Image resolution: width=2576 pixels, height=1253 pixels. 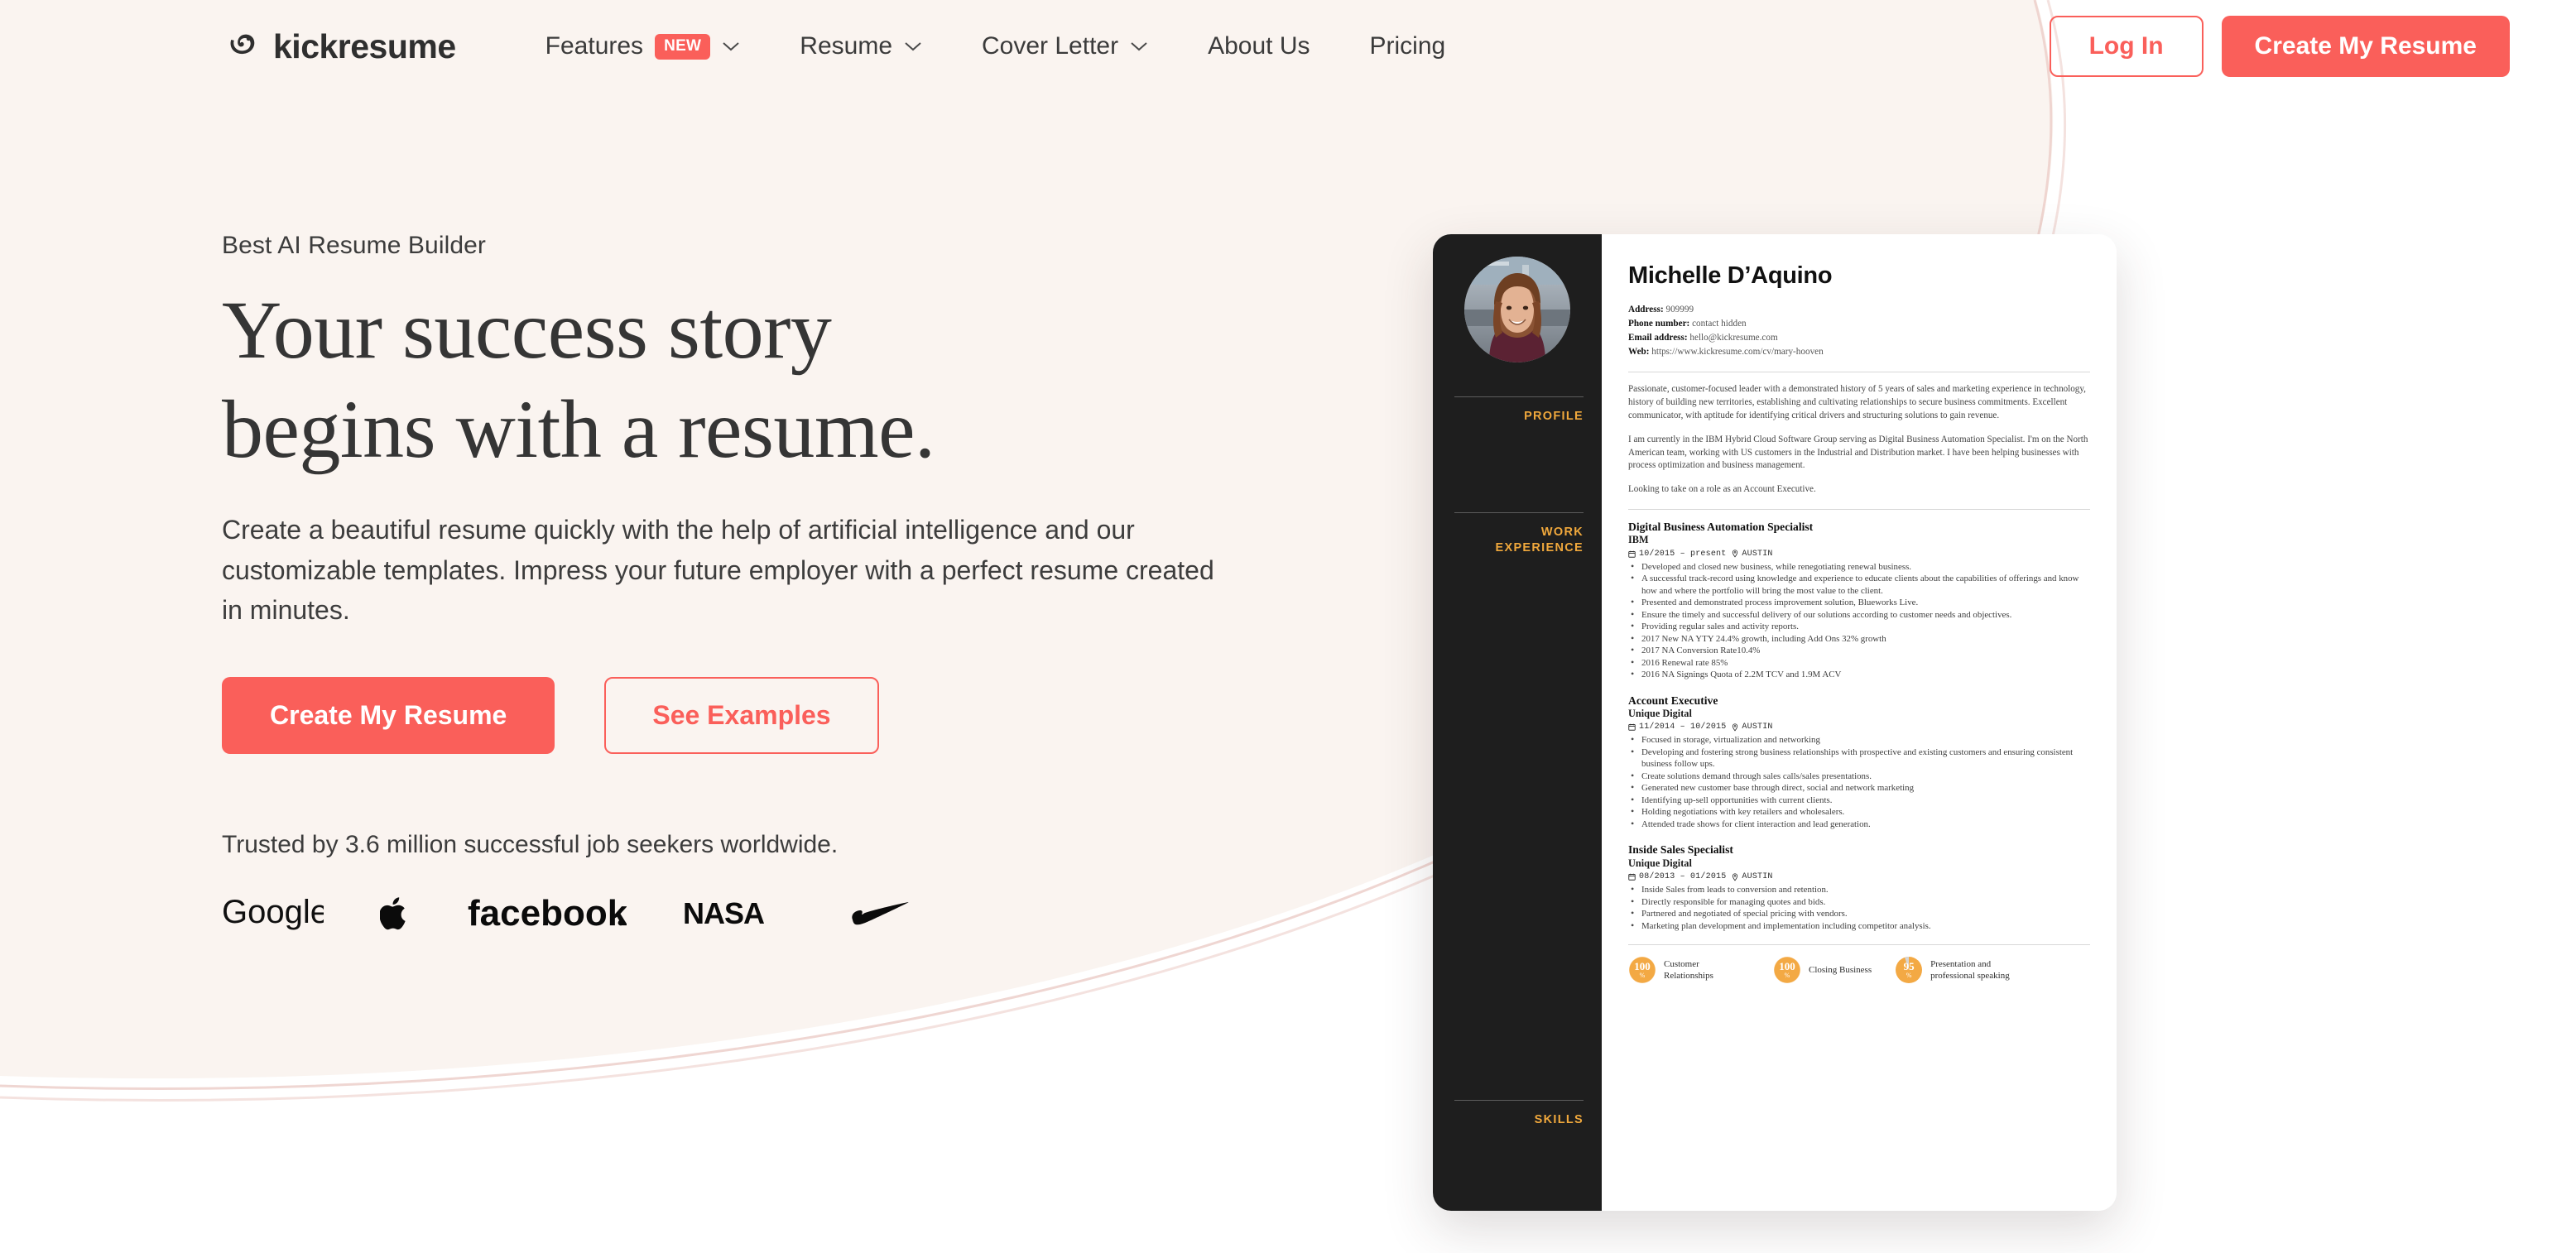 I want to click on job-meta: 08/2013 – 01/2015 AUSTIN, so click(x=1859, y=877).